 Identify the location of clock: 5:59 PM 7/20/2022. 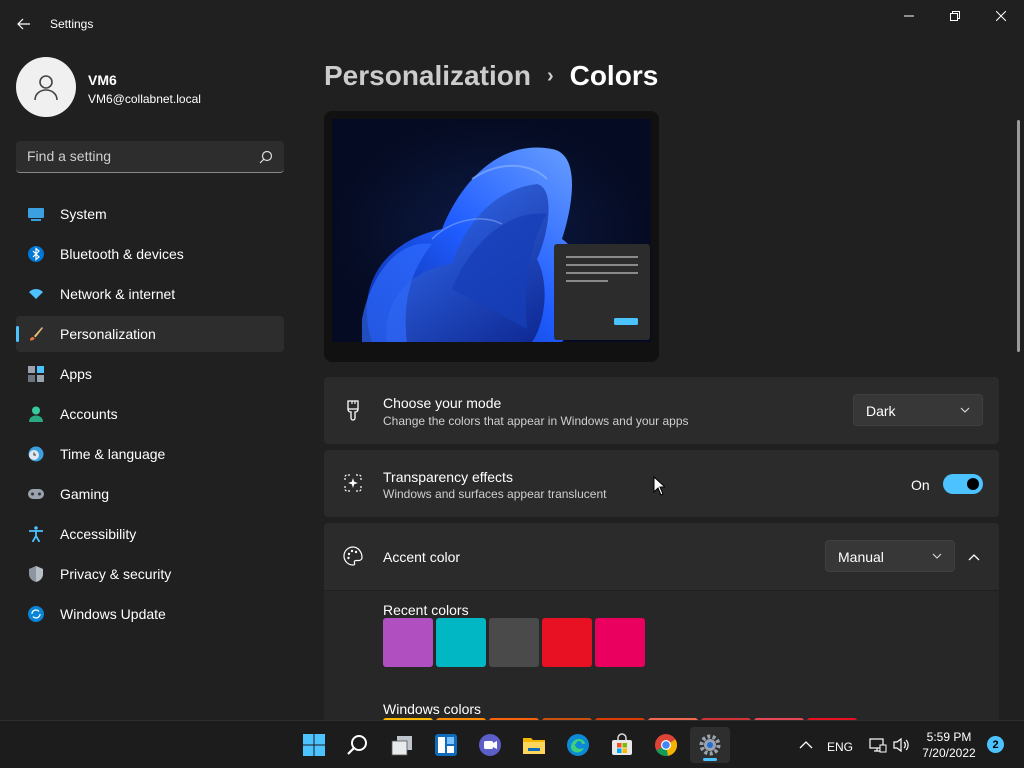
(949, 745).